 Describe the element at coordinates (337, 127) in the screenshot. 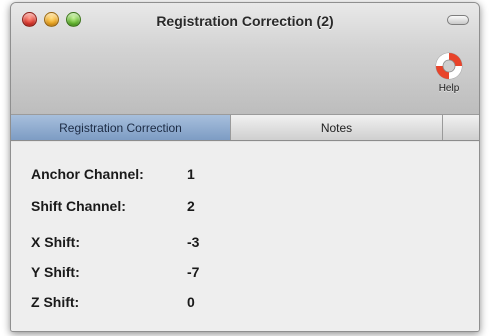

I see `tab-notes: Notes` at that location.